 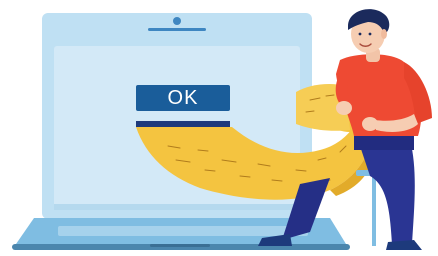 What do you see at coordinates (384, 34) in the screenshot?
I see `ear` at bounding box center [384, 34].